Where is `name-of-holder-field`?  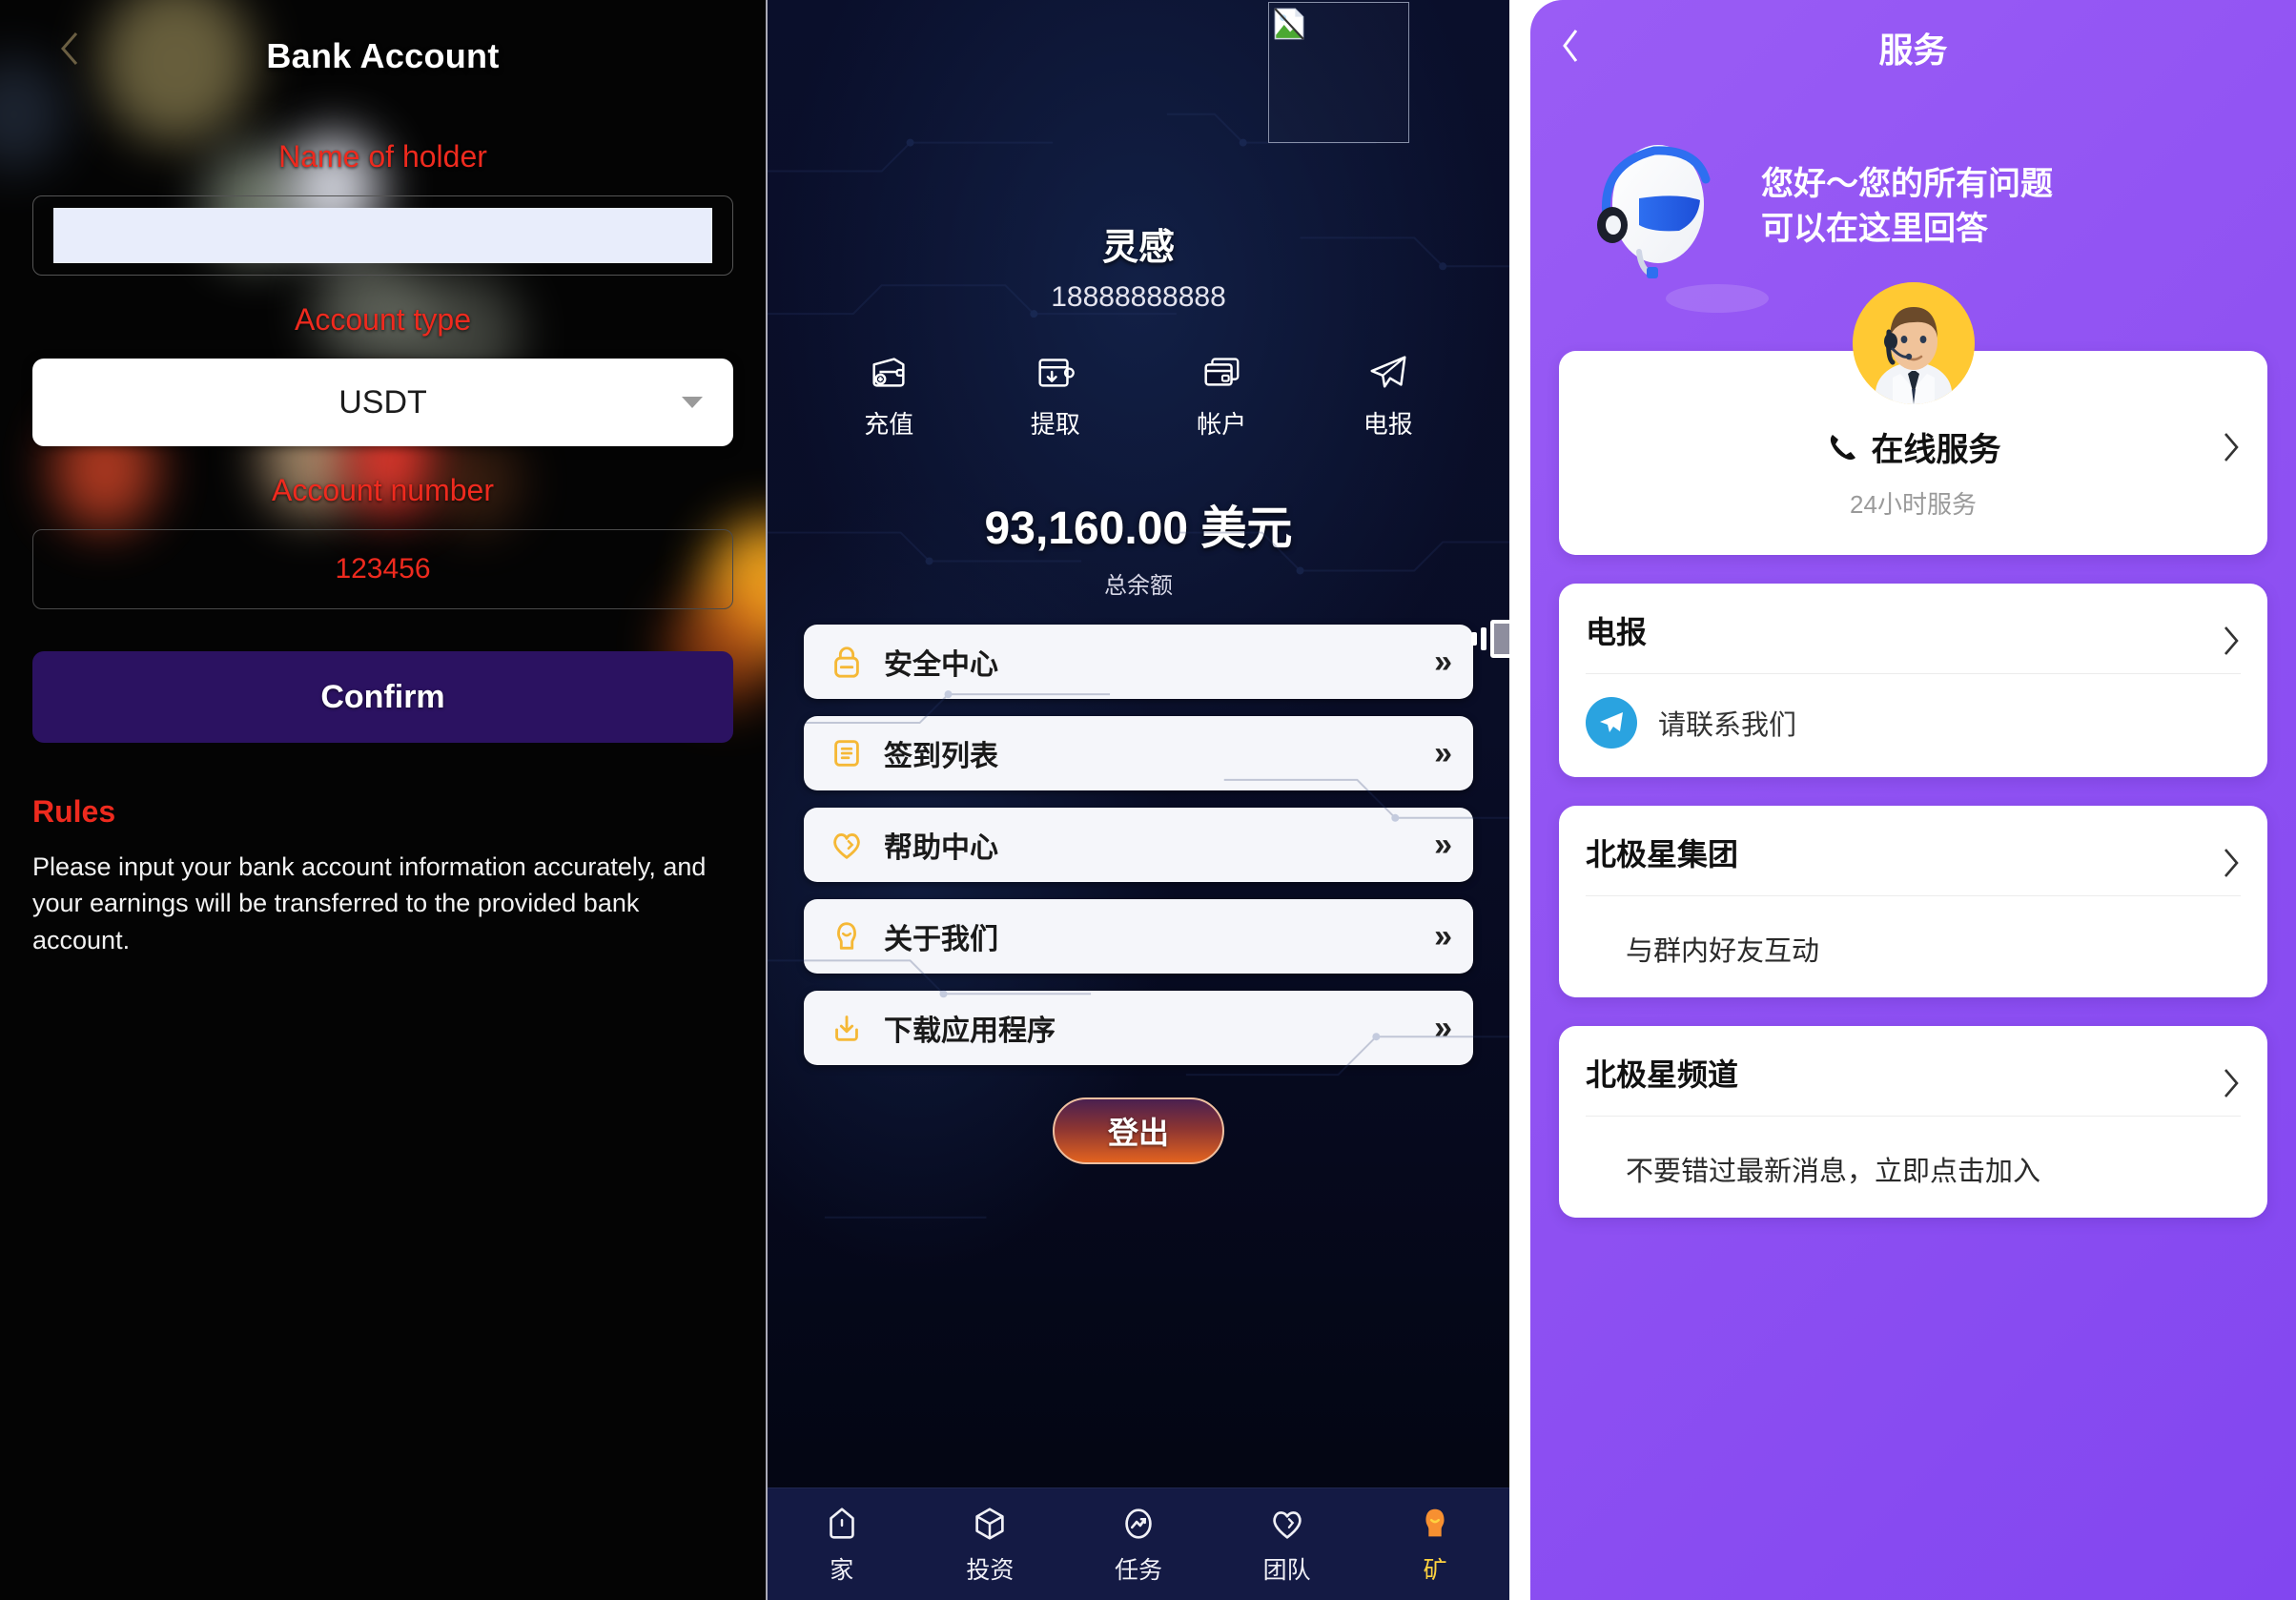
name-of-holder-field is located at coordinates (383, 235).